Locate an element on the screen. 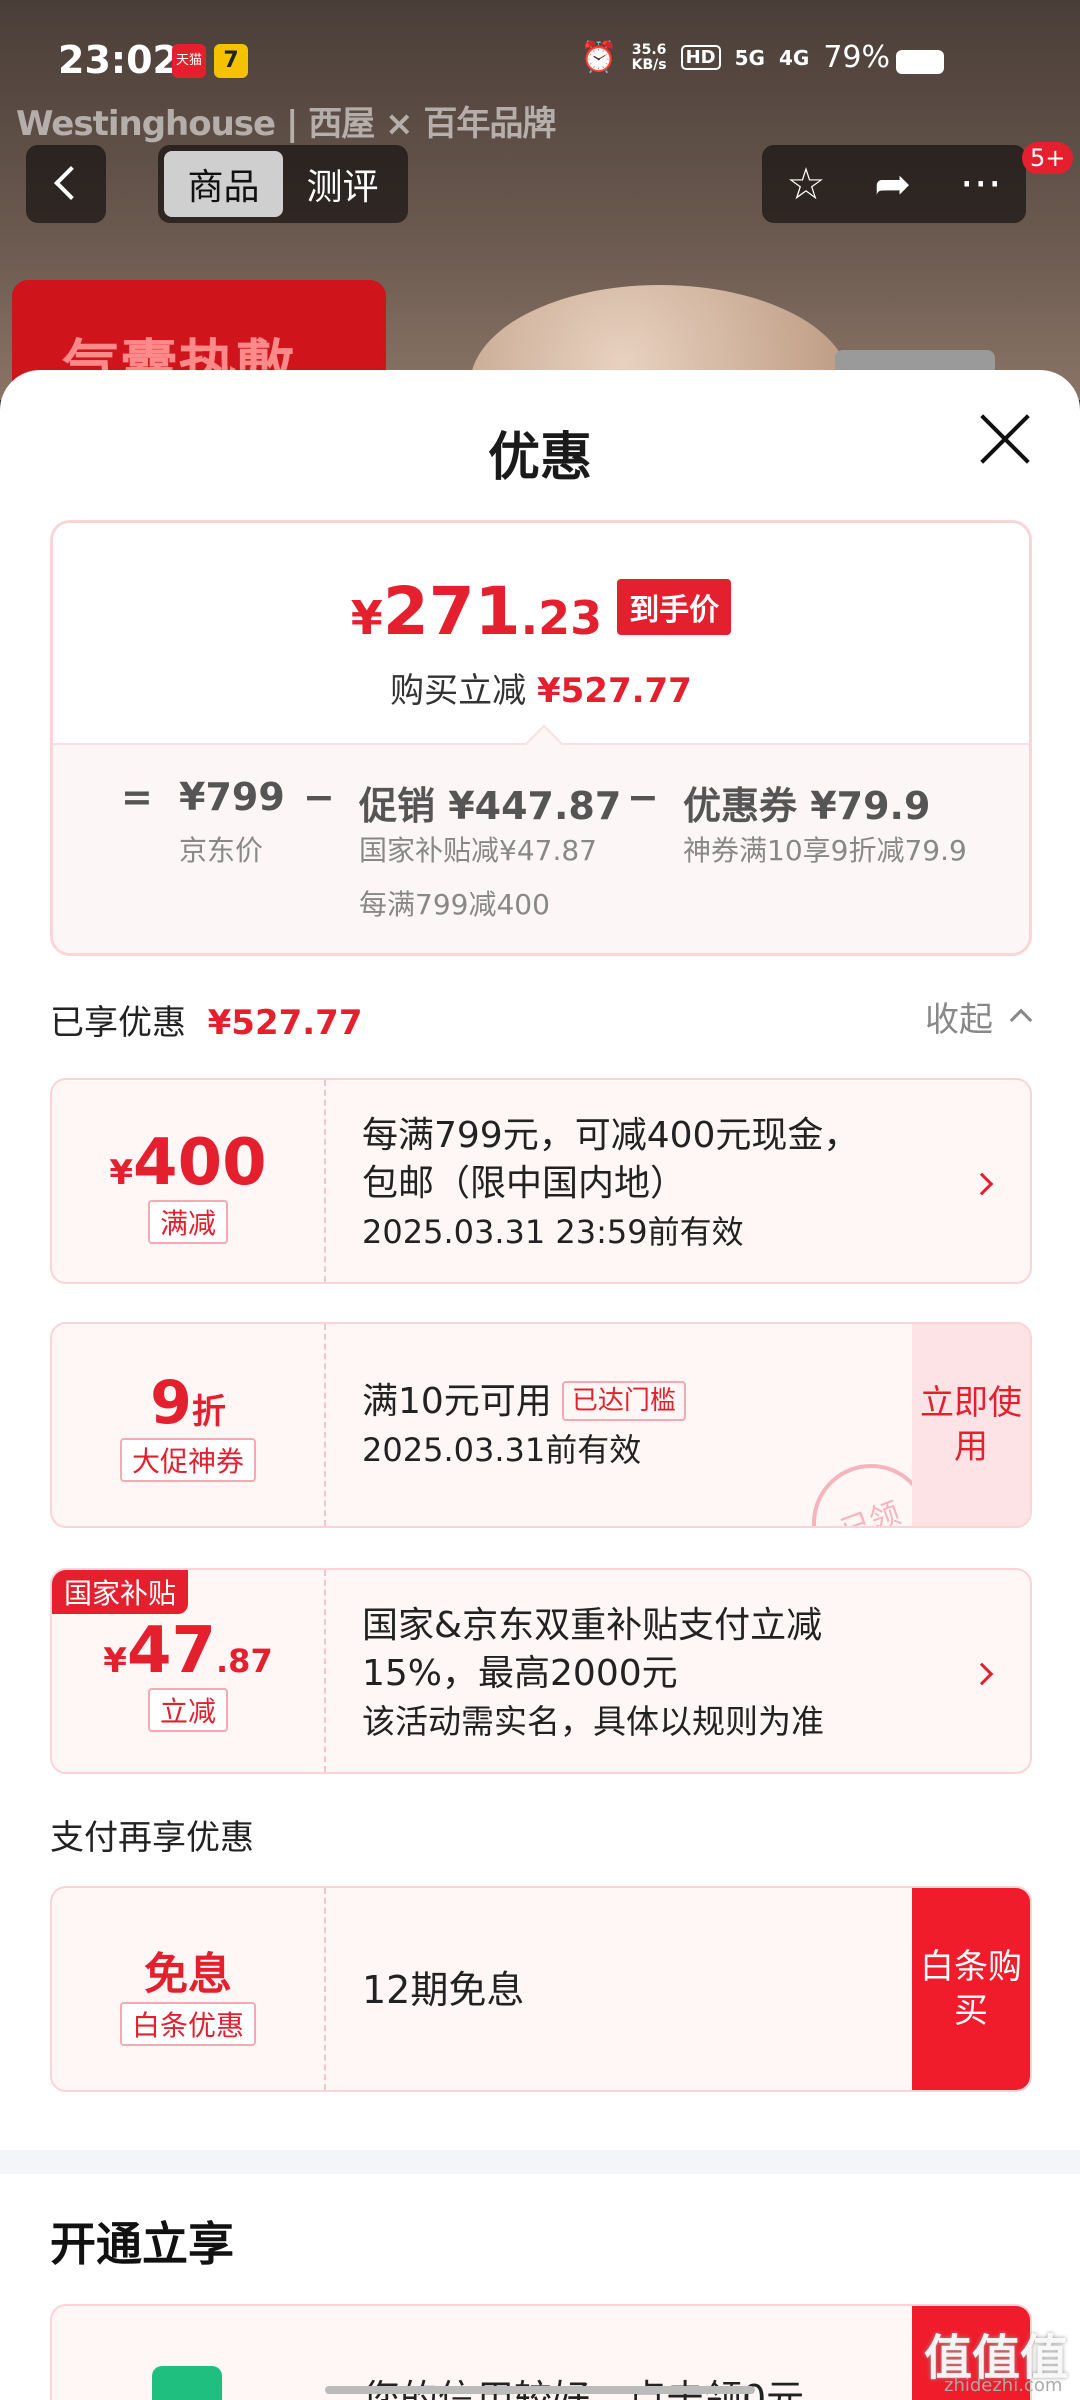  battery-icon is located at coordinates (920, 62).